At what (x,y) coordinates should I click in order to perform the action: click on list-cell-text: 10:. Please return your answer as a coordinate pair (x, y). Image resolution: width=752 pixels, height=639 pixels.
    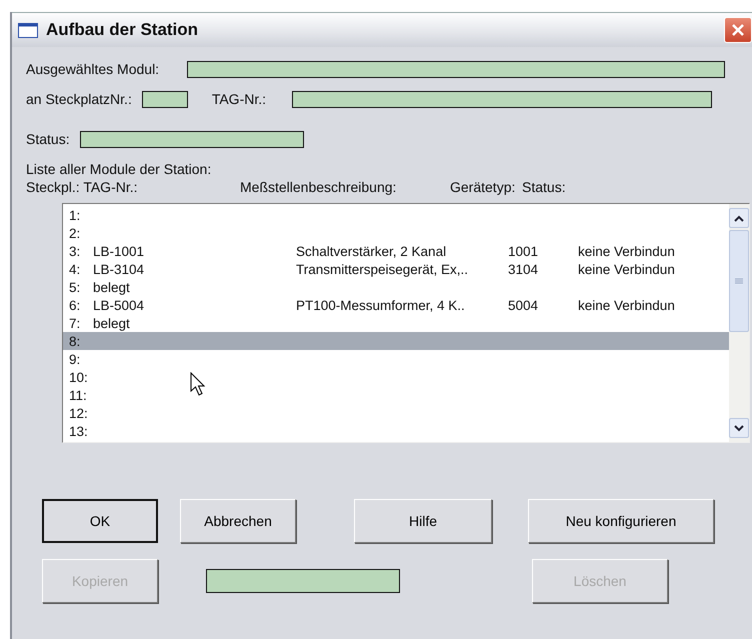
    Looking at the image, I should click on (78, 377).